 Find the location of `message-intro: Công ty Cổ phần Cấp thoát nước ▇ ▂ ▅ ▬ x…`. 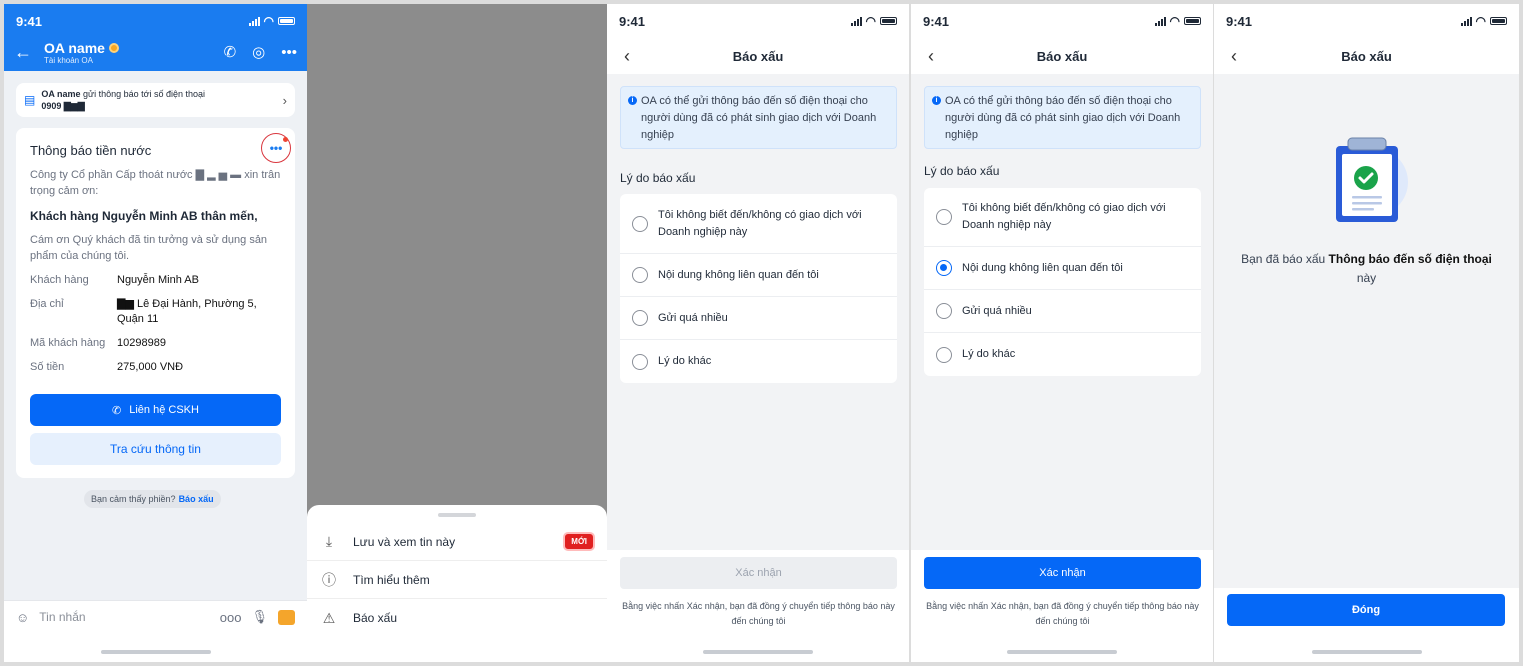

message-intro: Công ty Cổ phần Cấp thoát nước ▇ ▂ ▅ ▬ x… is located at coordinates (155, 183).